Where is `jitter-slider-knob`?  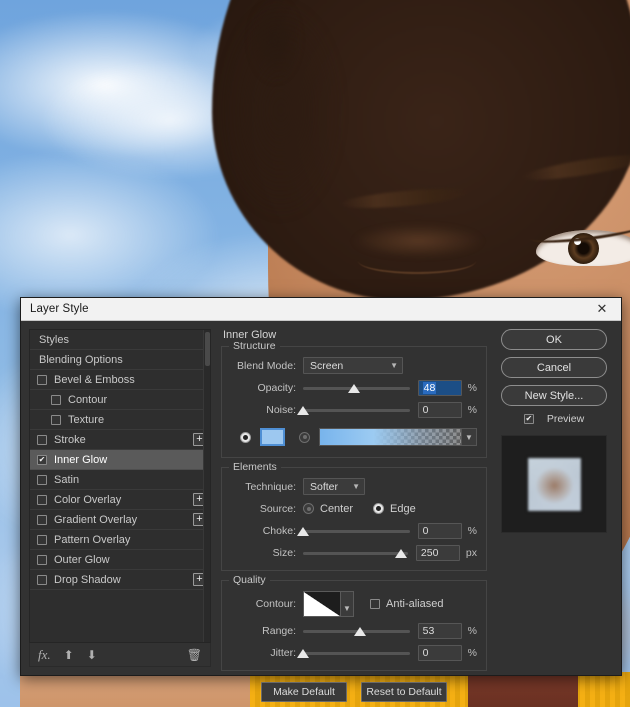 jitter-slider-knob is located at coordinates (303, 653).